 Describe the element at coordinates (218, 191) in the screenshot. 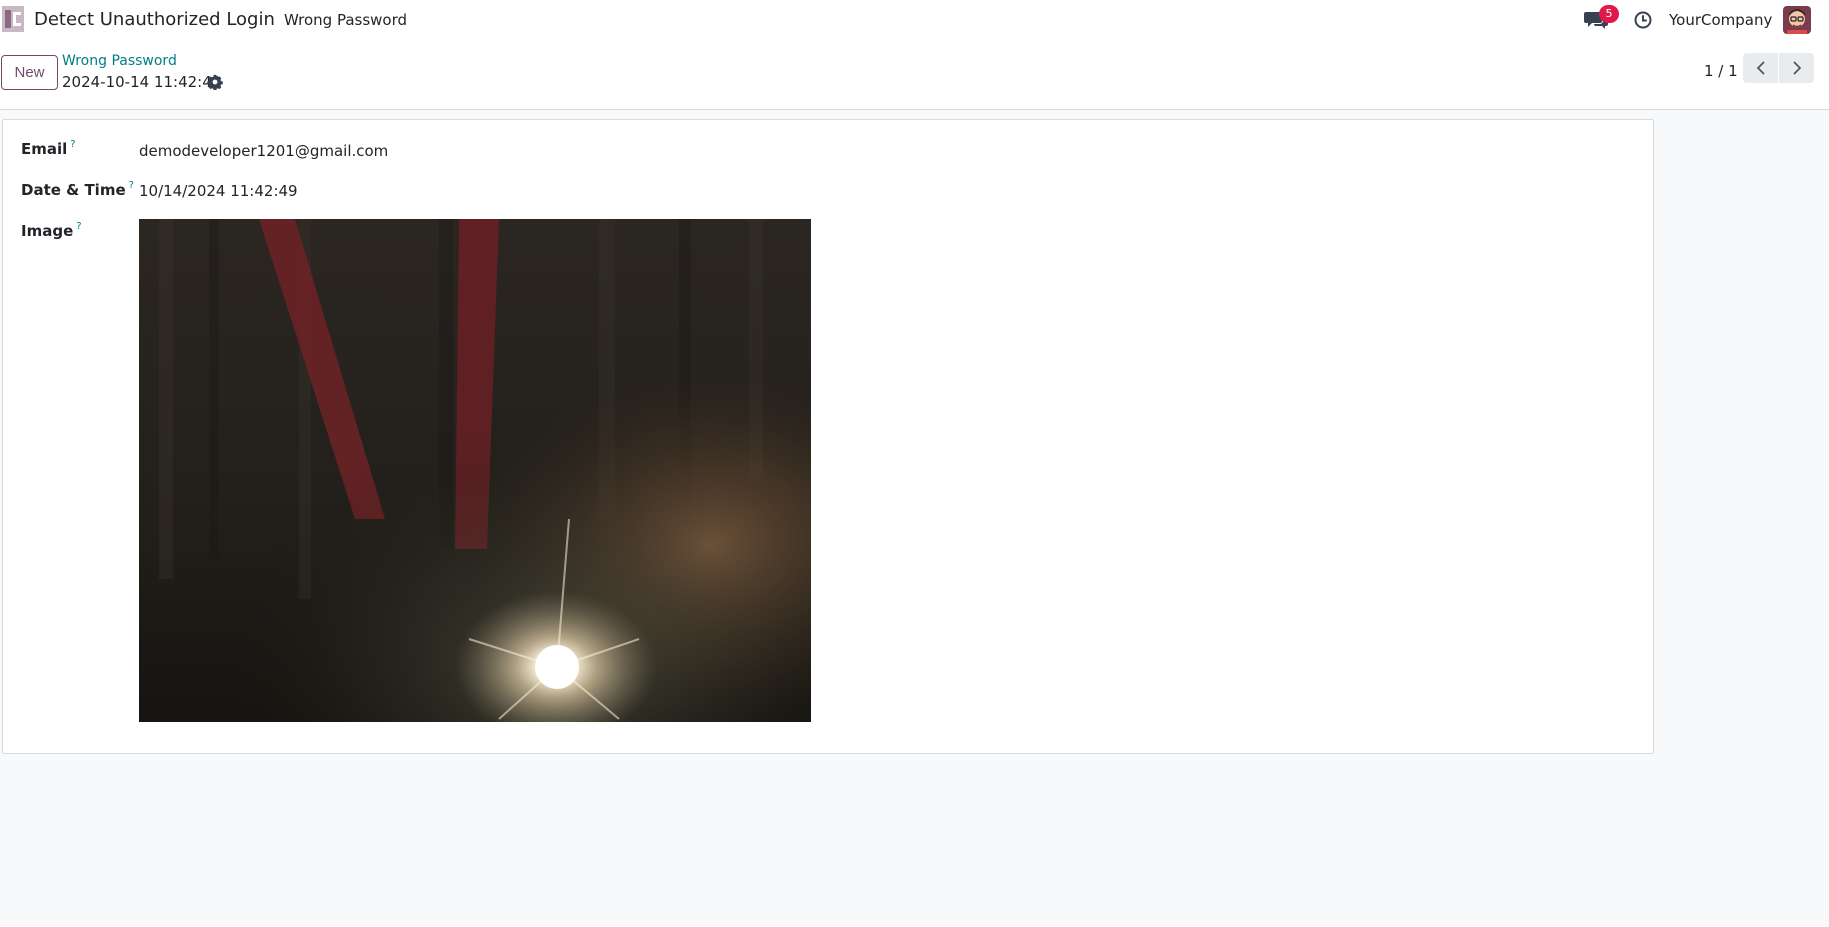

I see `datetime-value: 10/14/2024 11:42:49` at that location.